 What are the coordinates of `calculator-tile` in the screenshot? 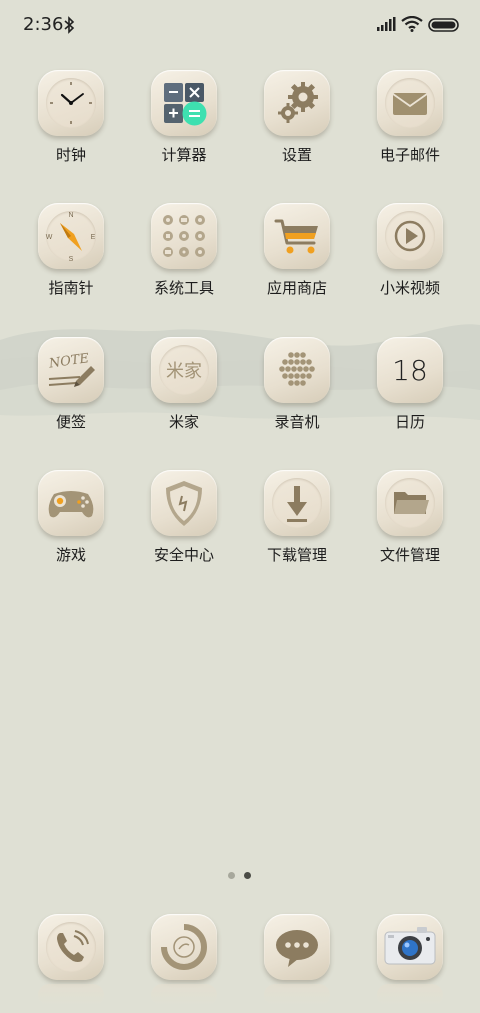 It's located at (184, 103).